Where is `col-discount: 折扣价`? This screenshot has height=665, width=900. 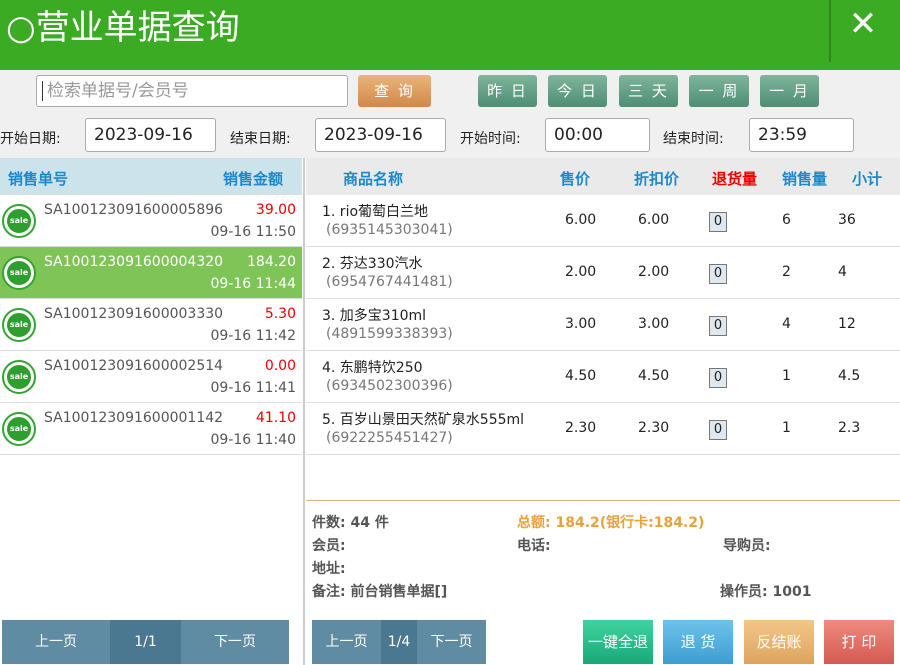
col-discount: 折扣价 is located at coordinates (657, 179).